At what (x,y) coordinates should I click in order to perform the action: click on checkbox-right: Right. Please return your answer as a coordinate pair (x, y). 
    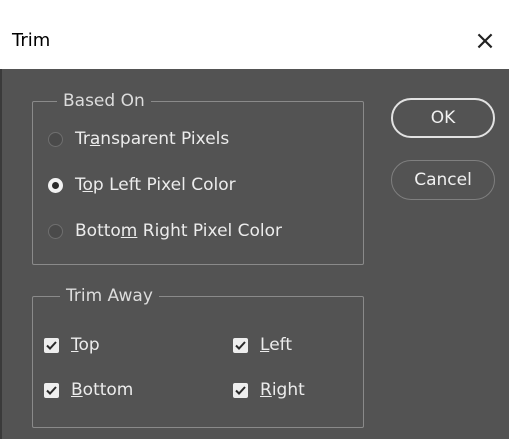
    Looking at the image, I should click on (269, 390).